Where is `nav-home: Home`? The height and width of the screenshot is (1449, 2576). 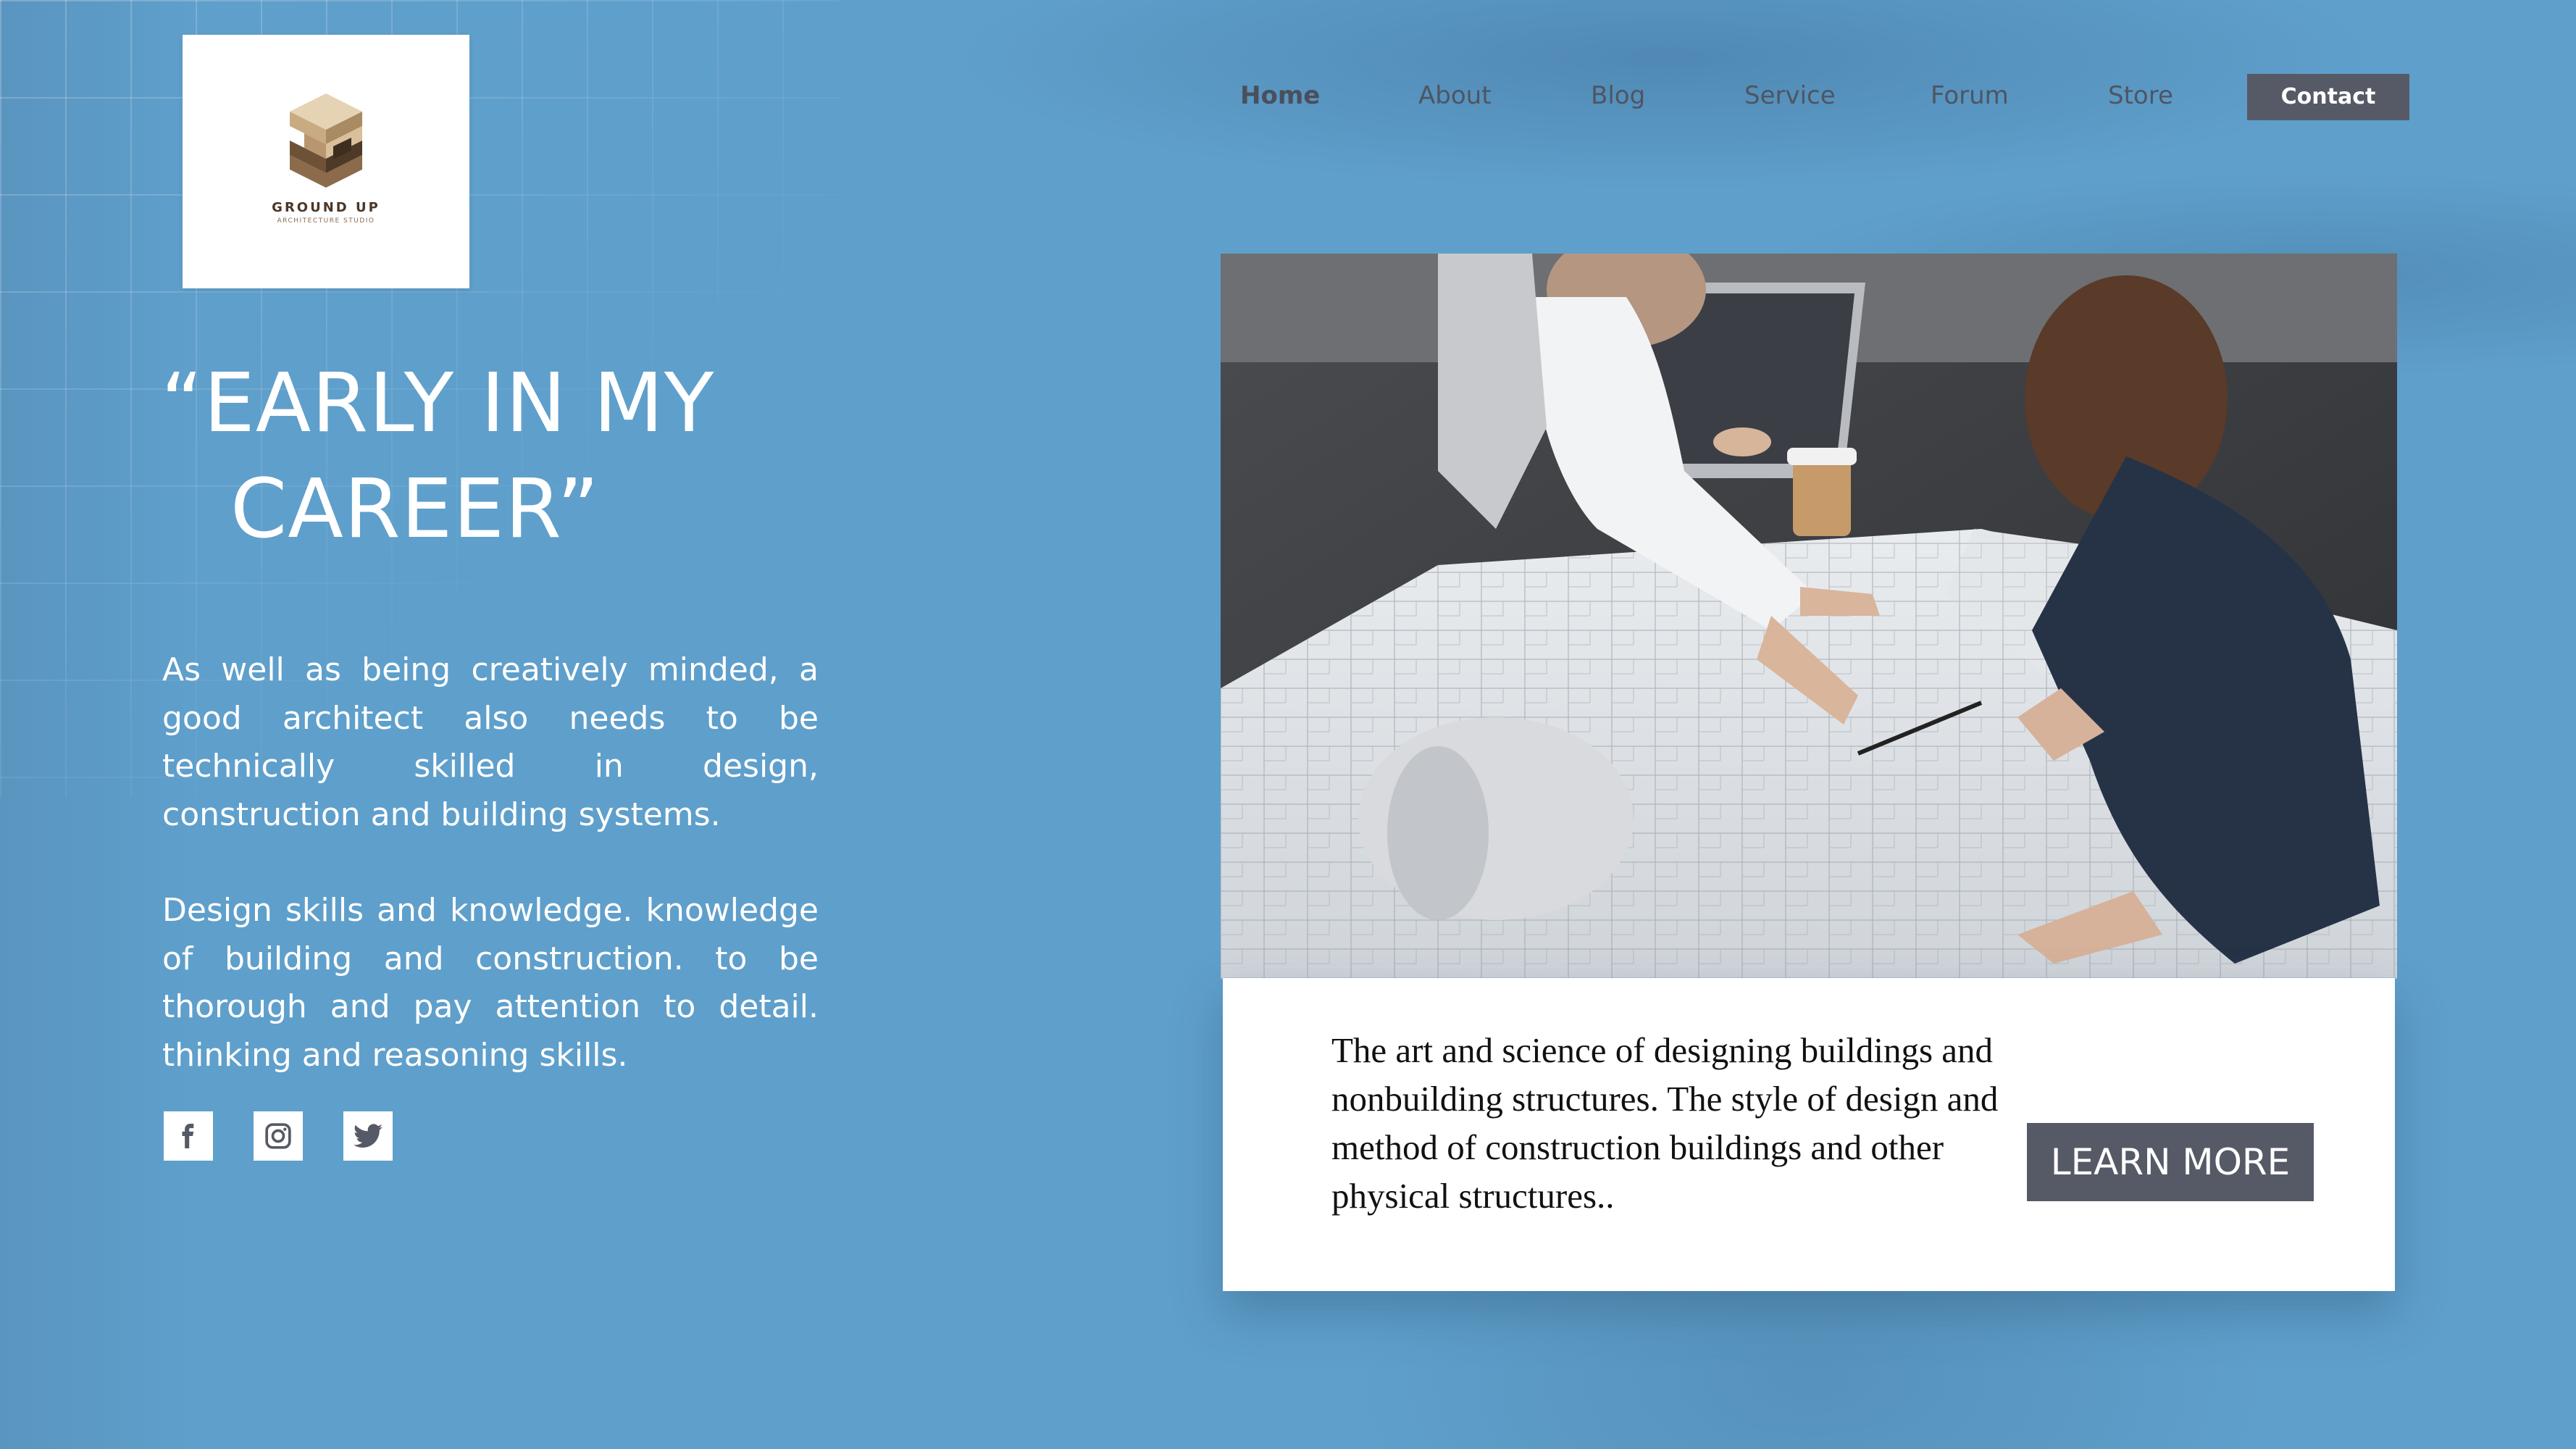 nav-home: Home is located at coordinates (1280, 95).